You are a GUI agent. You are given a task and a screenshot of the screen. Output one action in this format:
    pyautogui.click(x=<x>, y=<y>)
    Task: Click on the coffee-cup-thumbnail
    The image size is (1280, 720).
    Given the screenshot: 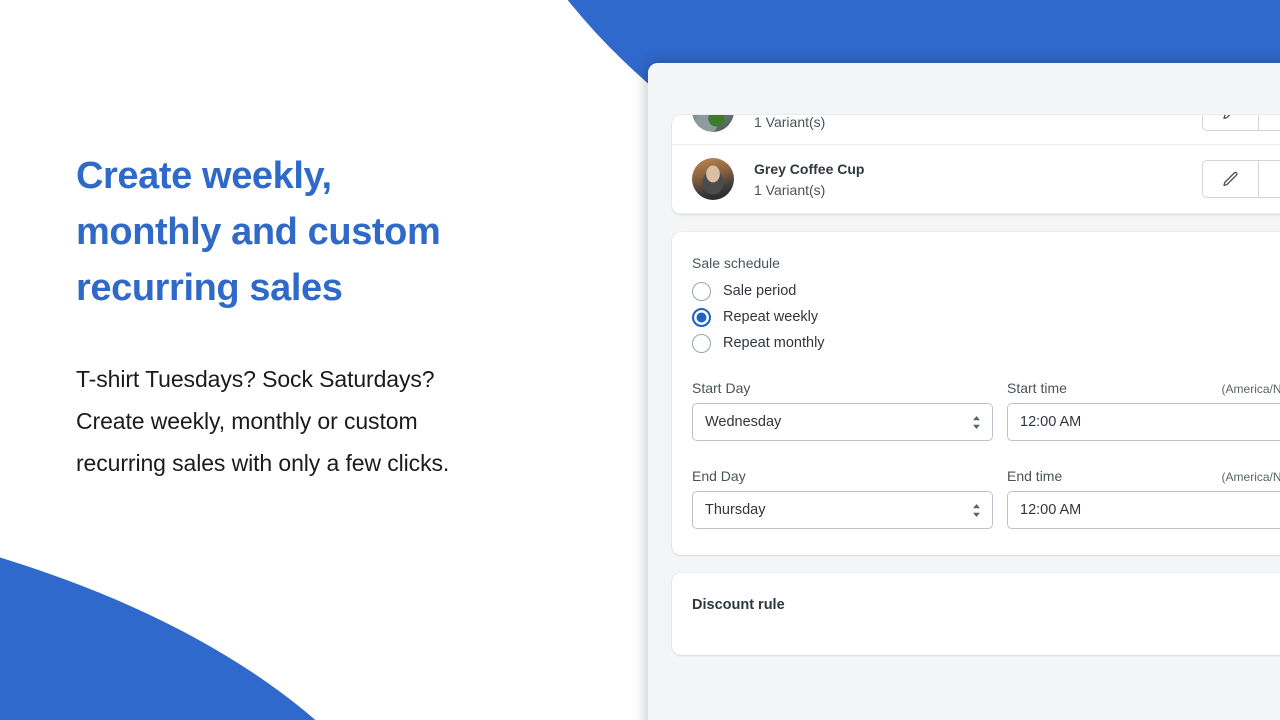 What is the action you would take?
    pyautogui.click(x=713, y=179)
    